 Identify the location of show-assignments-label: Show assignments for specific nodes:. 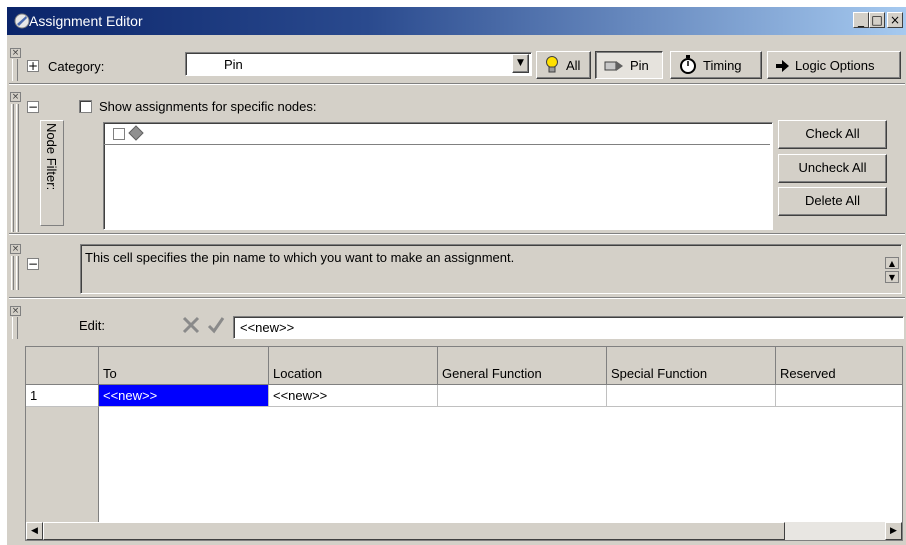
(208, 106).